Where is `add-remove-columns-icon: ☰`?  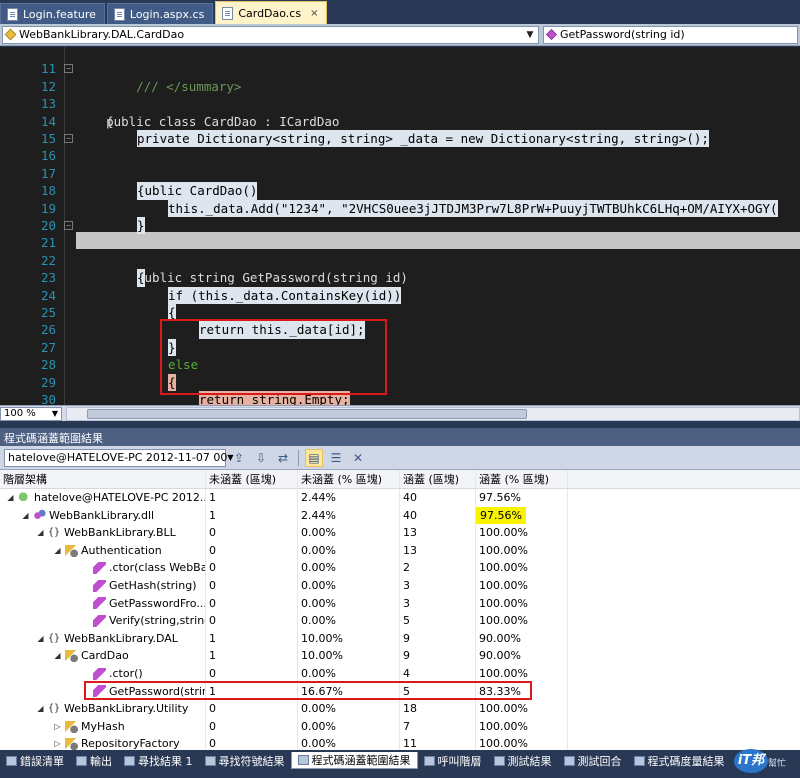
add-remove-columns-icon: ☰ is located at coordinates (336, 458).